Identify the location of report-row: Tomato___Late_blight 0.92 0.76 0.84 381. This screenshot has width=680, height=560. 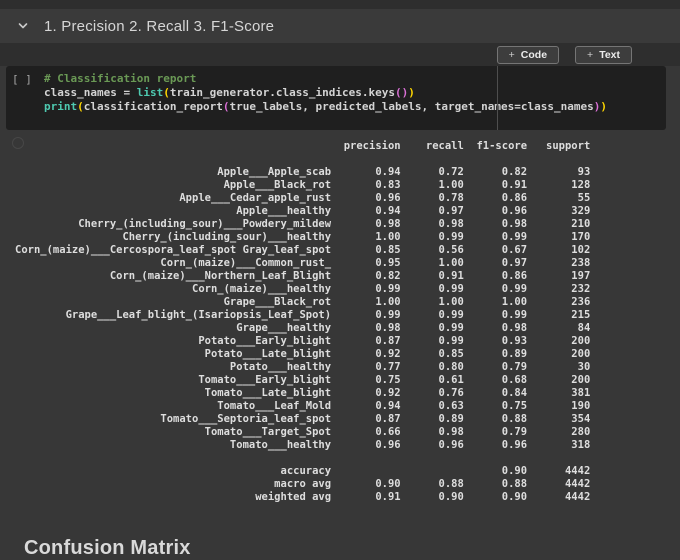
(303, 393).